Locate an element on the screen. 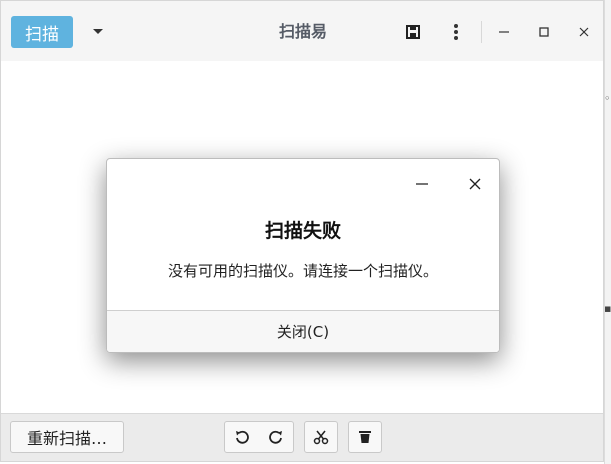  maximize-icon is located at coordinates (544, 32).